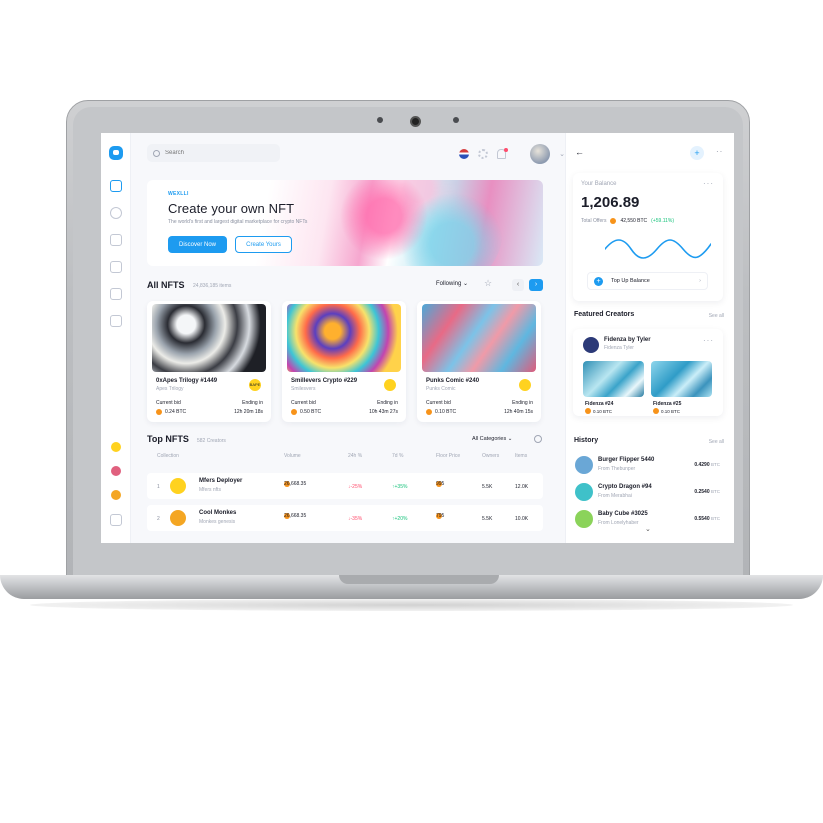 This screenshot has height=823, width=823. What do you see at coordinates (446, 412) in the screenshot?
I see `bid-amount: 0.10 BTC` at bounding box center [446, 412].